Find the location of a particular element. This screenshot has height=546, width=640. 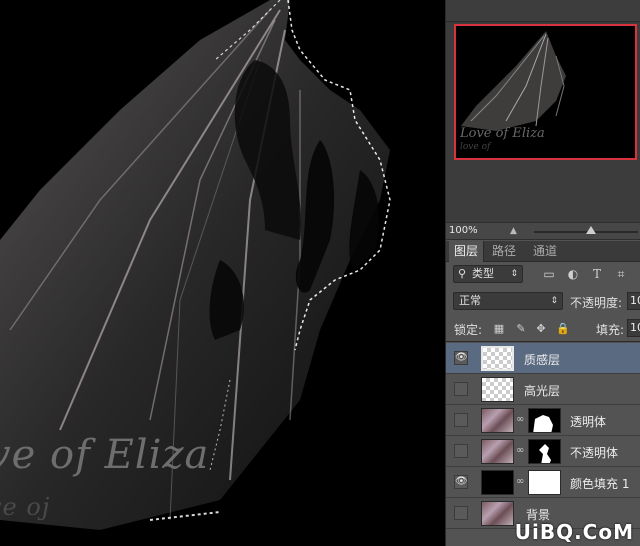

search-icon: ⚲ is located at coordinates (462, 273).